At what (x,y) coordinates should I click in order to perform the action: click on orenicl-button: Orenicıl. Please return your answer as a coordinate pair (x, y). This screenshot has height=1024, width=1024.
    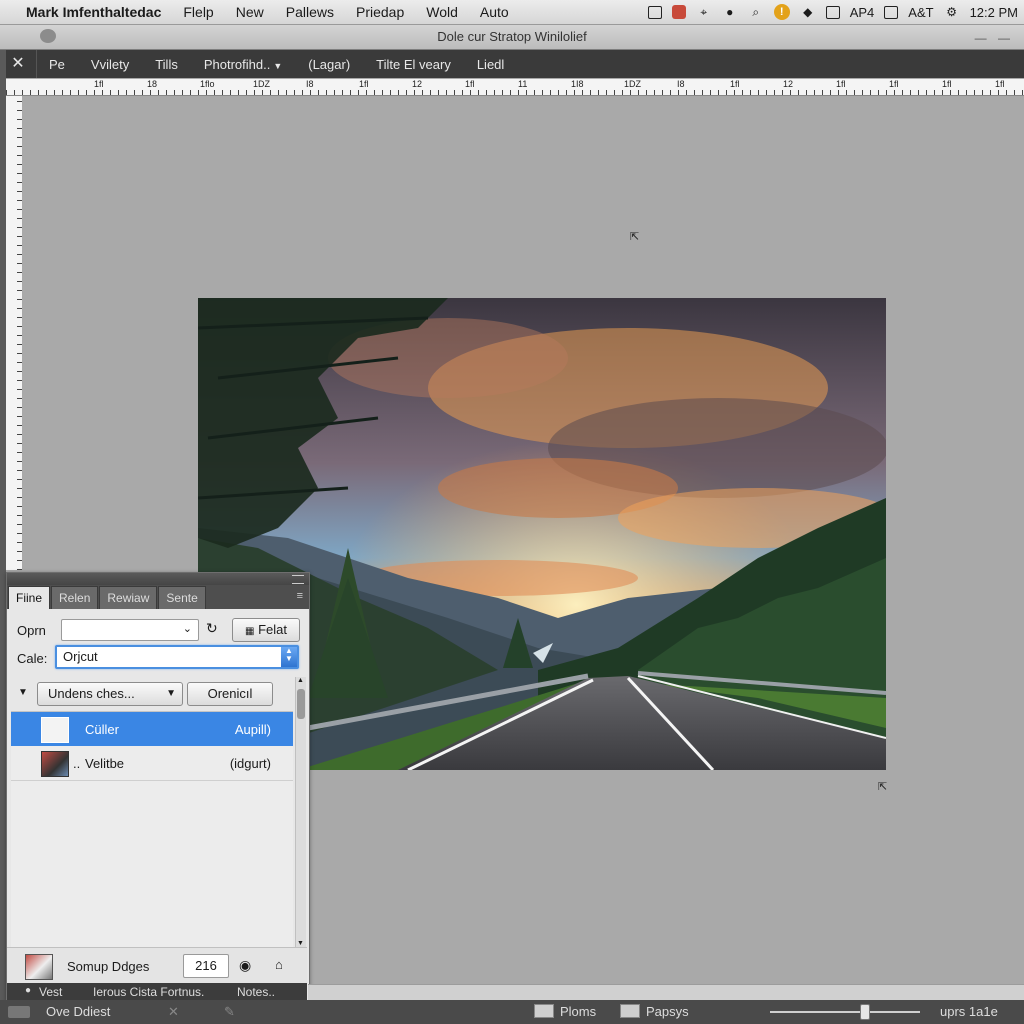
    Looking at the image, I should click on (230, 694).